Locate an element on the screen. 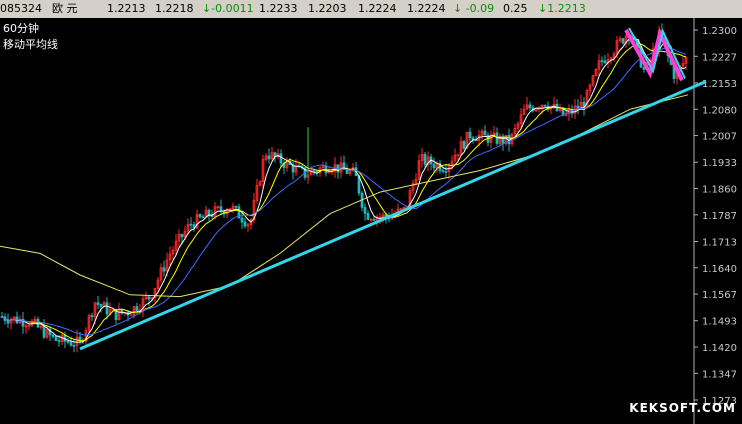 This screenshot has height=424, width=742. open-value: 1.2213 is located at coordinates (126, 8).